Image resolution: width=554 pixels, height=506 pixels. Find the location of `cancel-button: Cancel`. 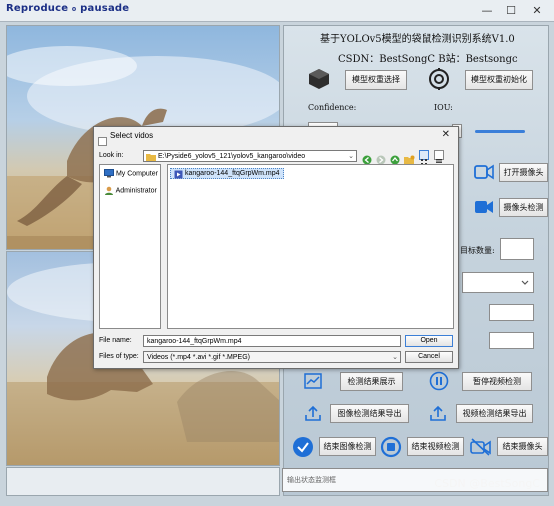

cancel-button: Cancel is located at coordinates (429, 357).